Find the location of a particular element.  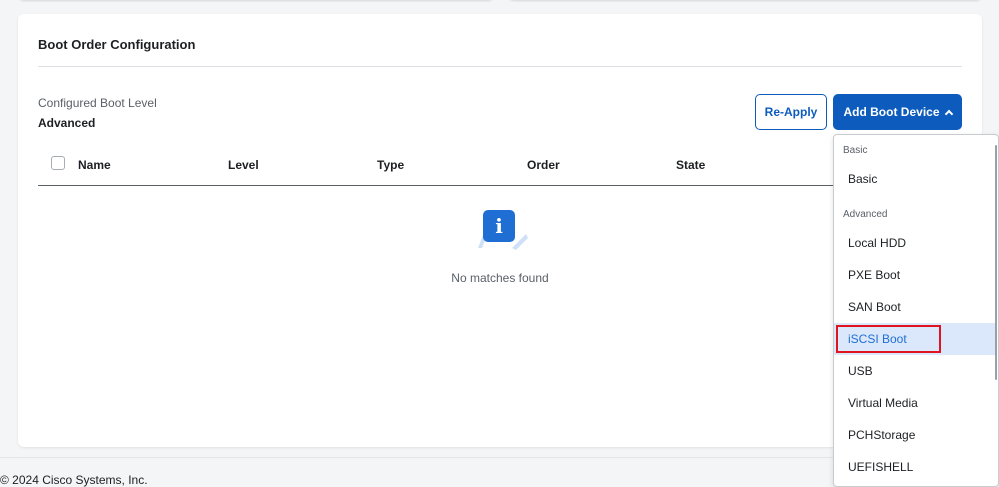

reapply-button: Re-Apply is located at coordinates (791, 112).